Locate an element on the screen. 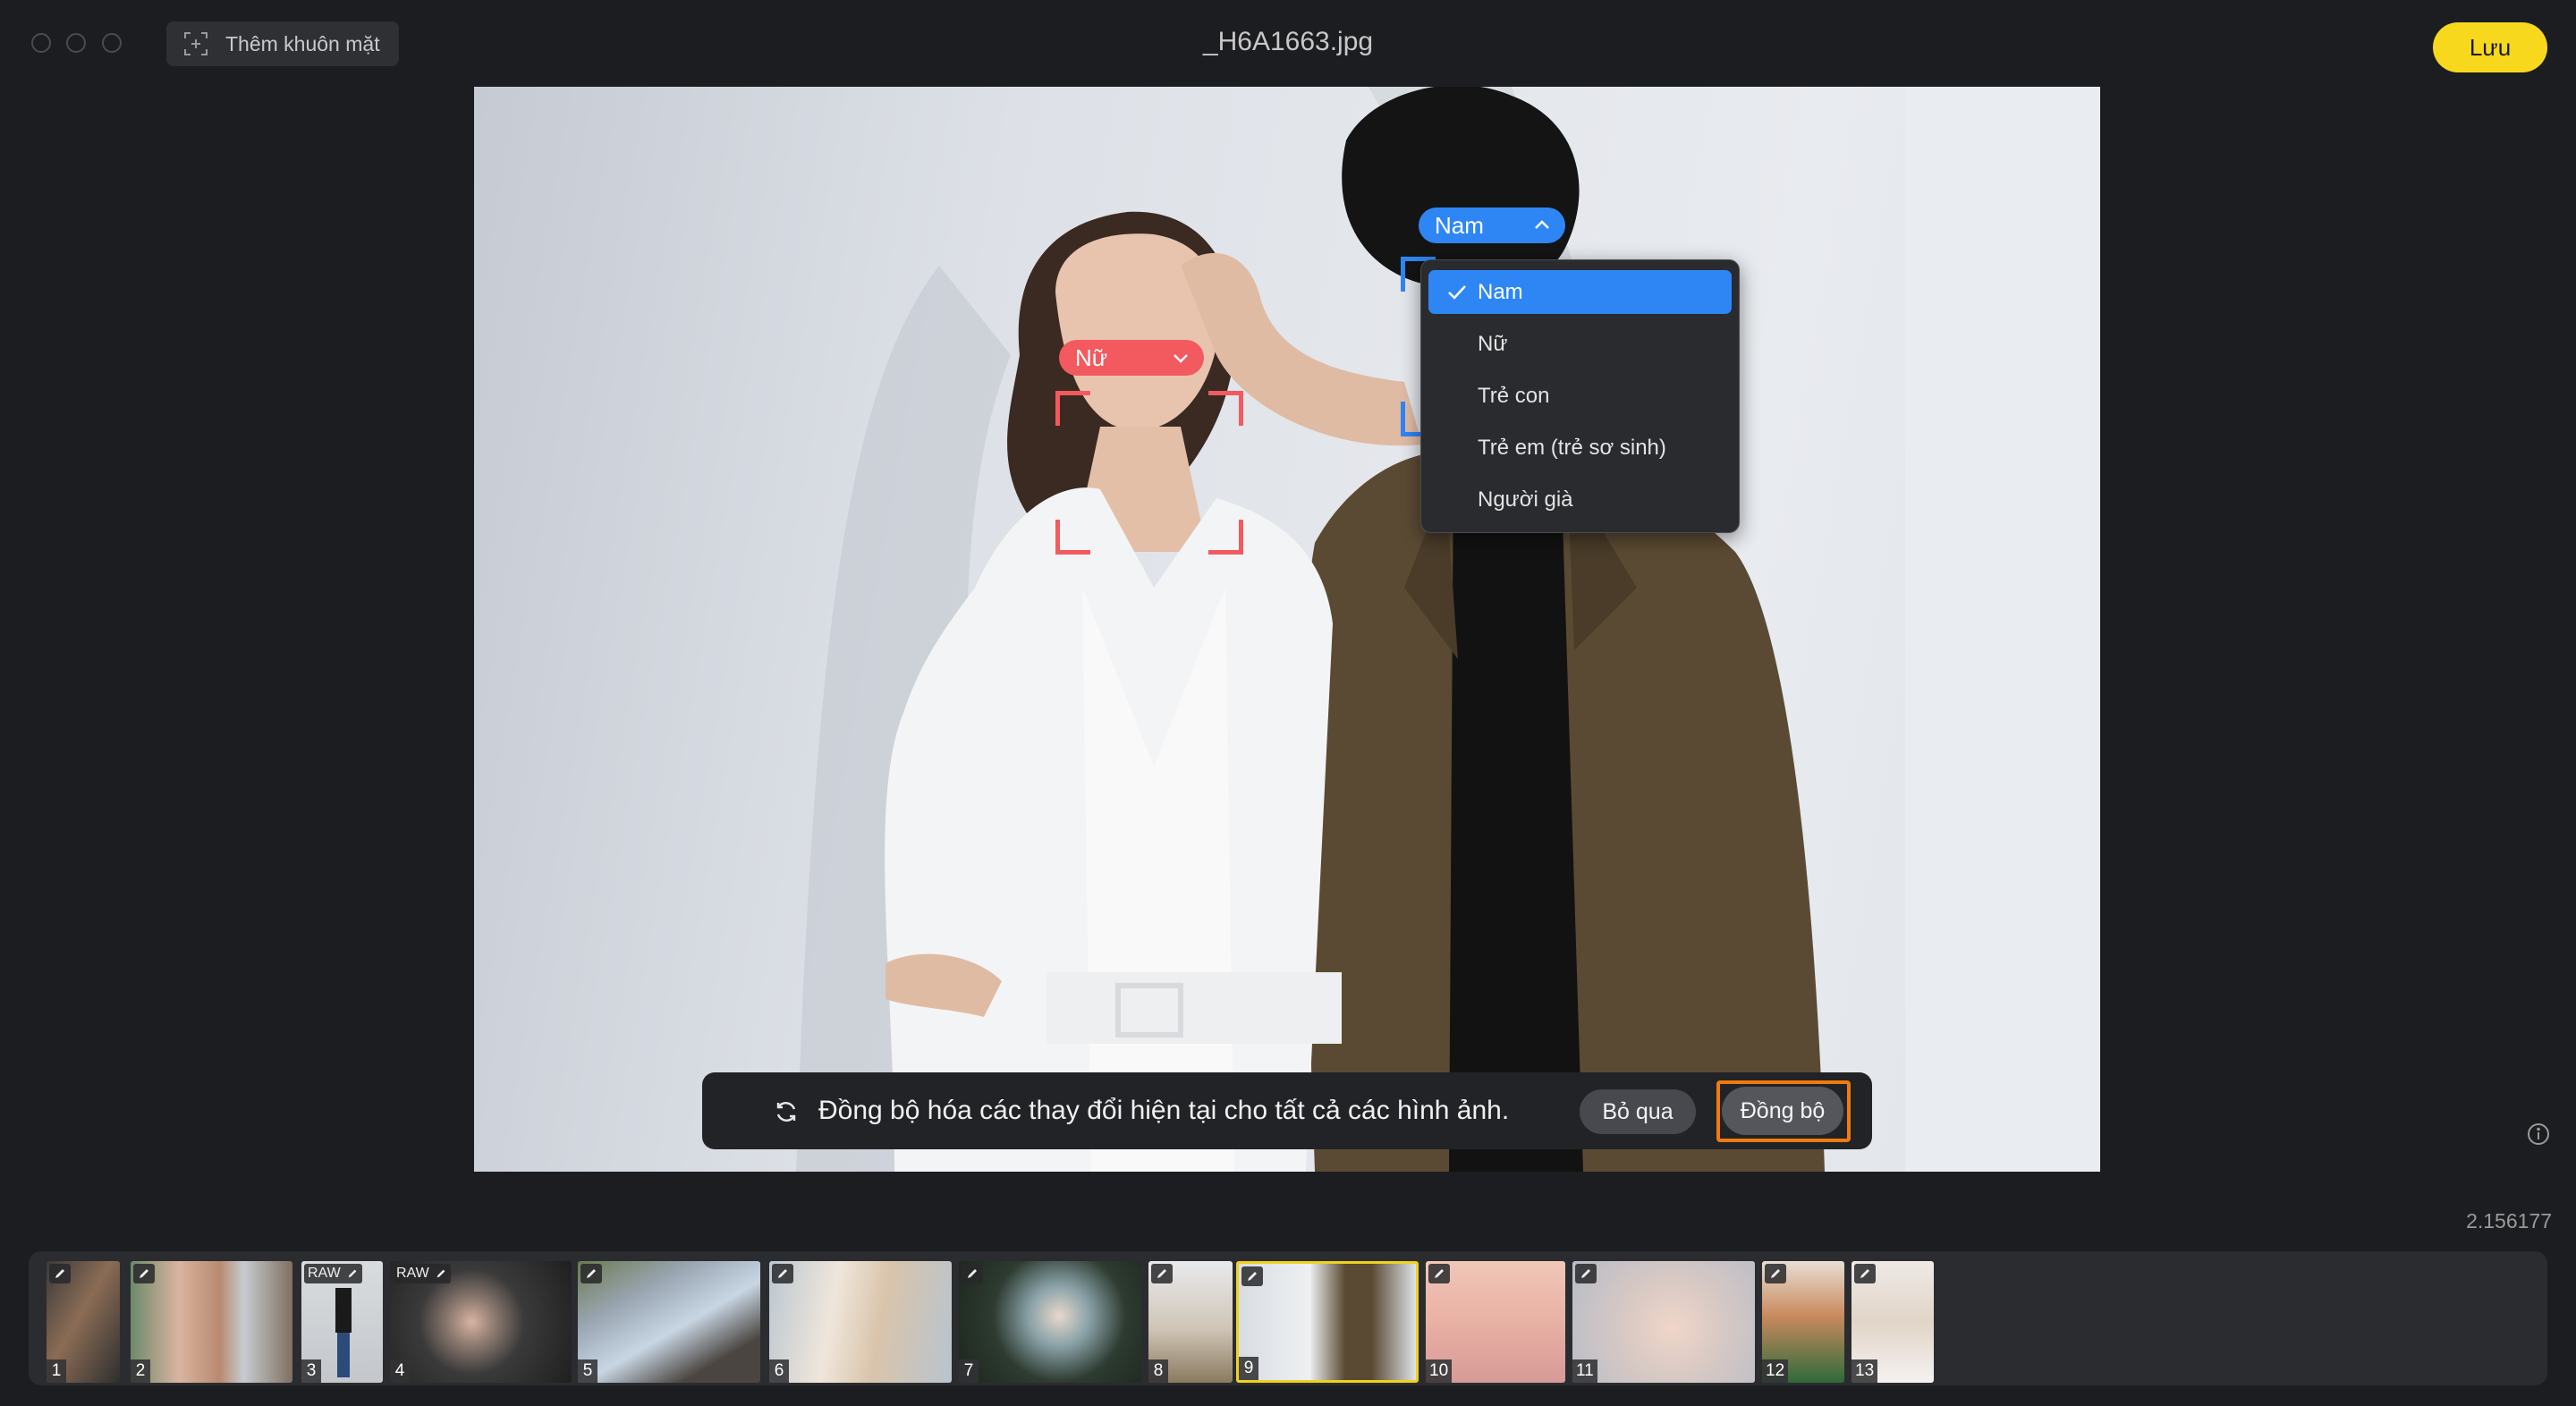 The height and width of the screenshot is (1406, 2576). thumbnail-number: 13 is located at coordinates (1865, 1371).